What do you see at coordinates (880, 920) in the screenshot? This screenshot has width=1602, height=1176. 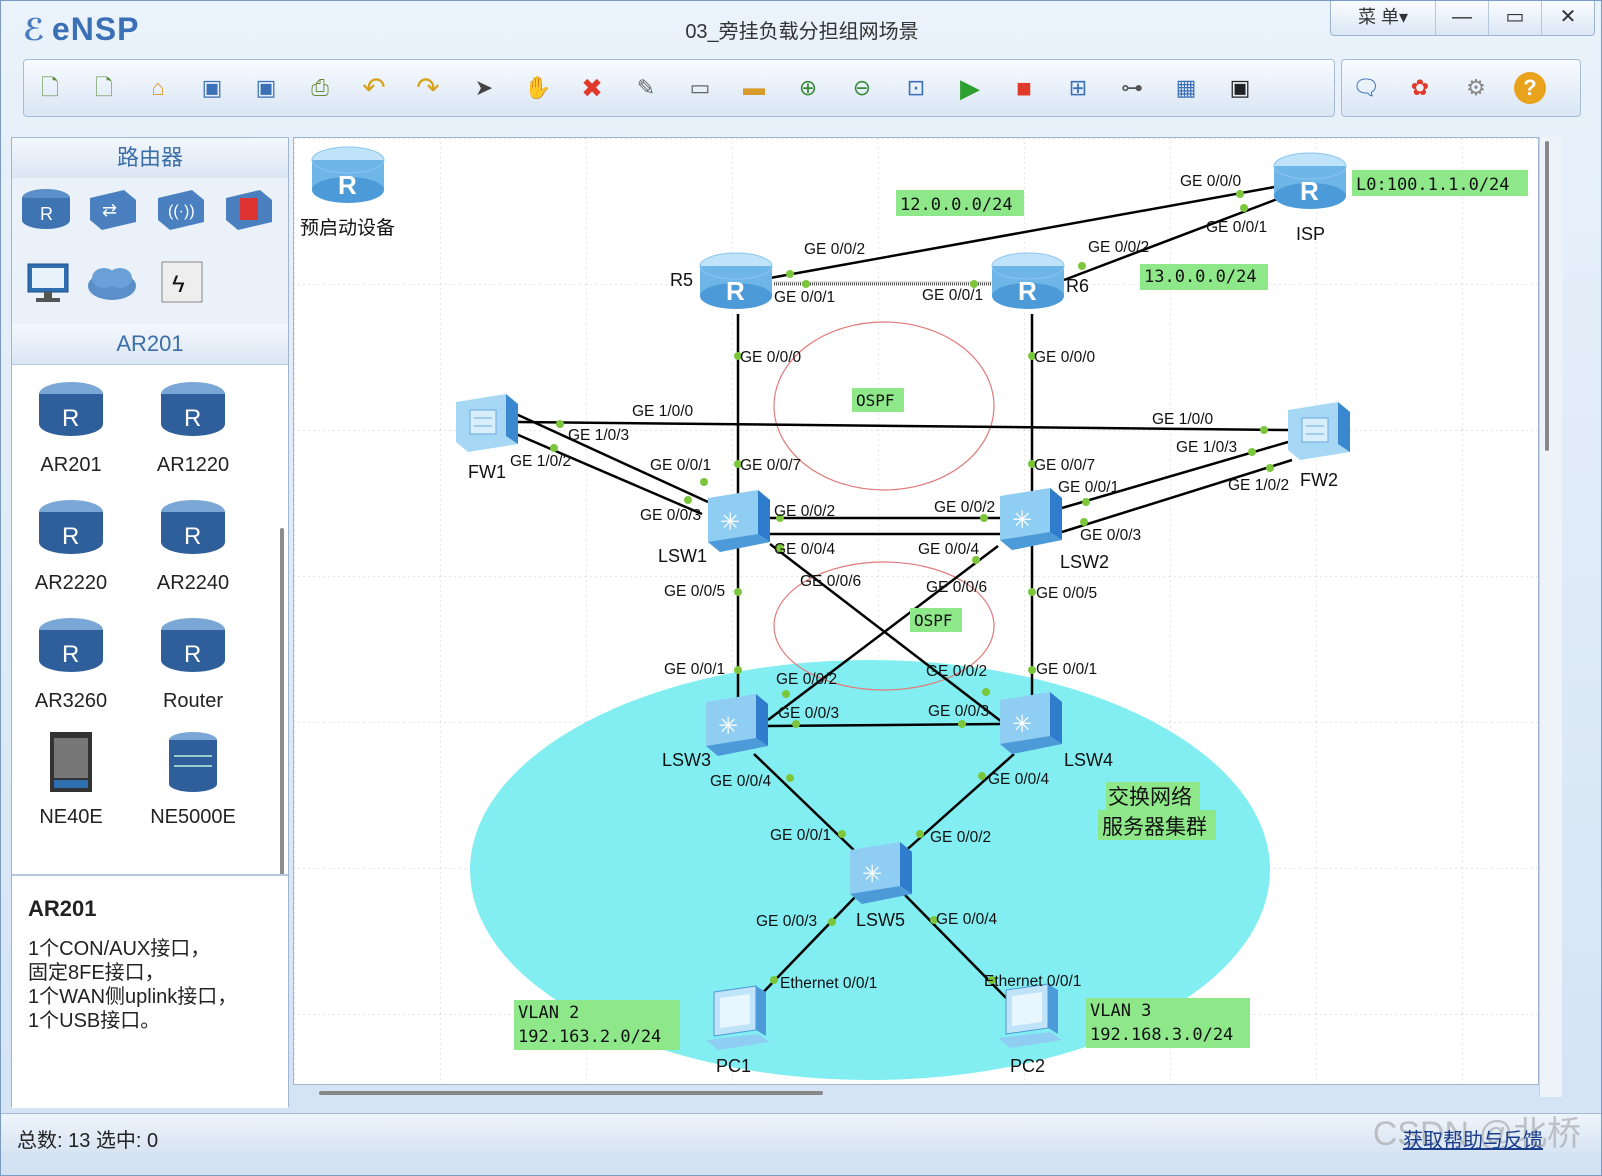 I see `device-label: LSW5` at bounding box center [880, 920].